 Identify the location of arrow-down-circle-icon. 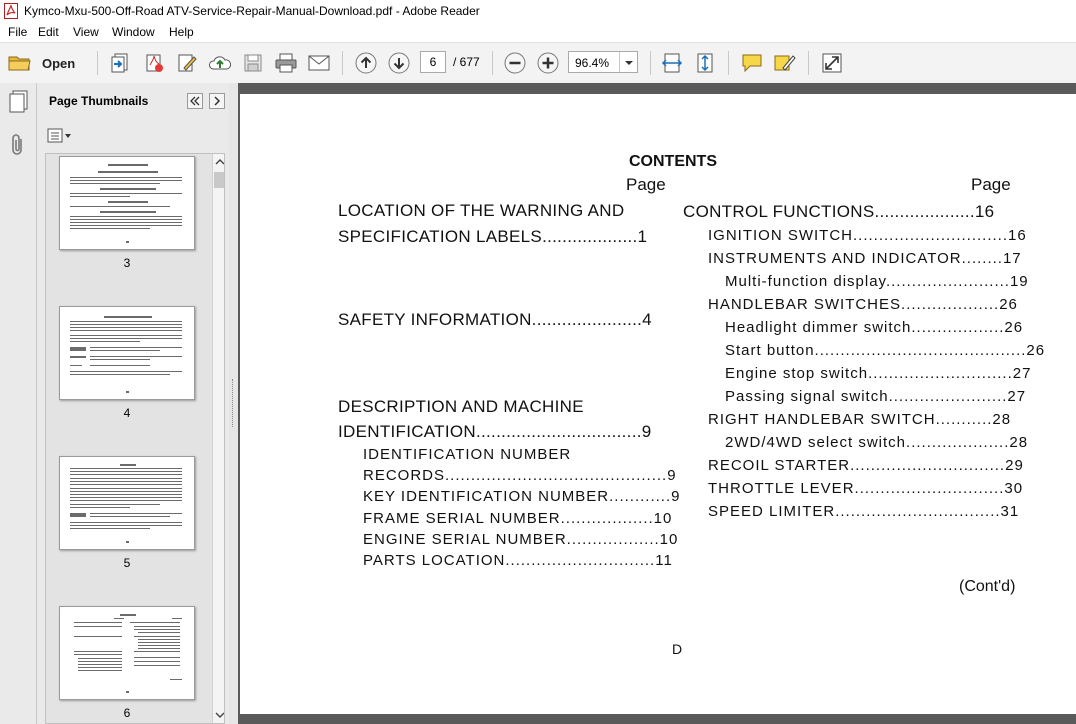
(399, 63).